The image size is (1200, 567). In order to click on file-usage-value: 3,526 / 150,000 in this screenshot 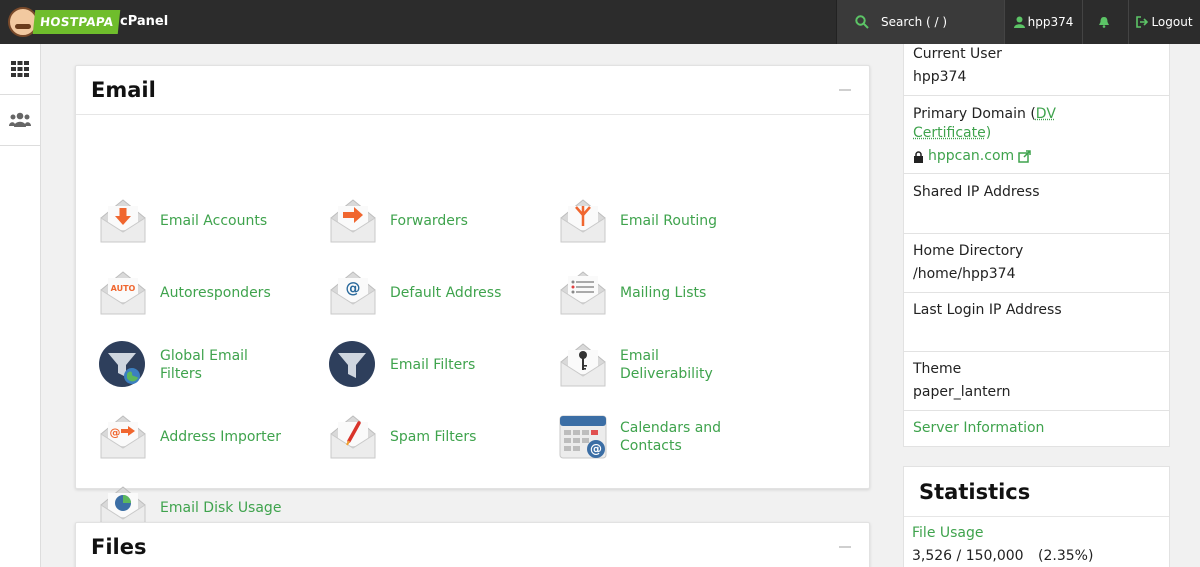, I will do `click(968, 556)`.